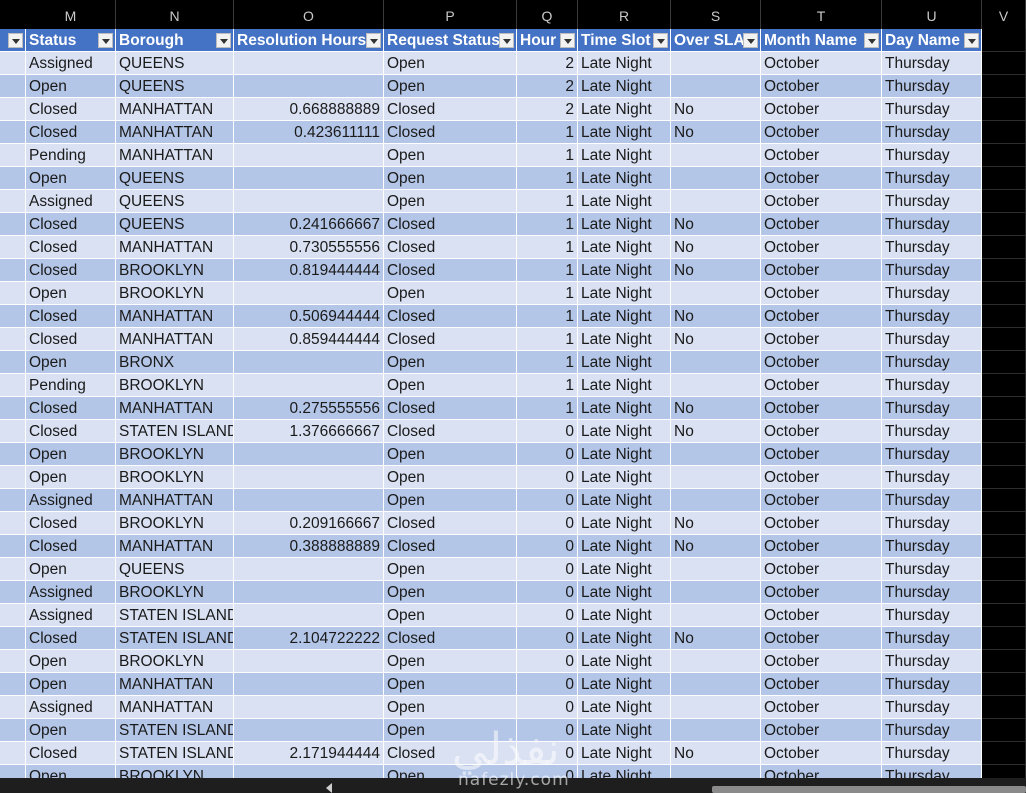  What do you see at coordinates (71, 500) in the screenshot?
I see `table-cell: Assigned` at bounding box center [71, 500].